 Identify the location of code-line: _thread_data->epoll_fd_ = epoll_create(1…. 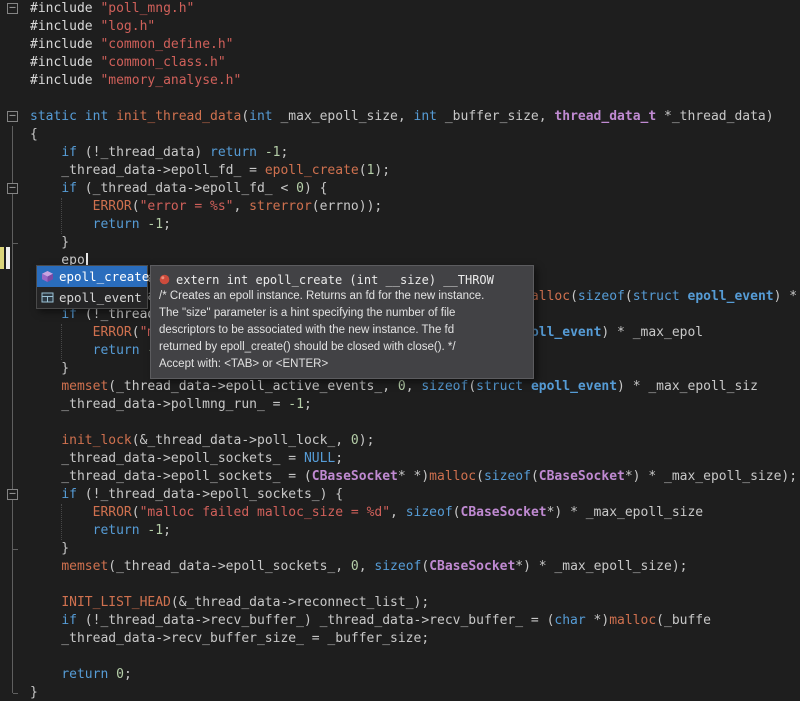
(210, 171).